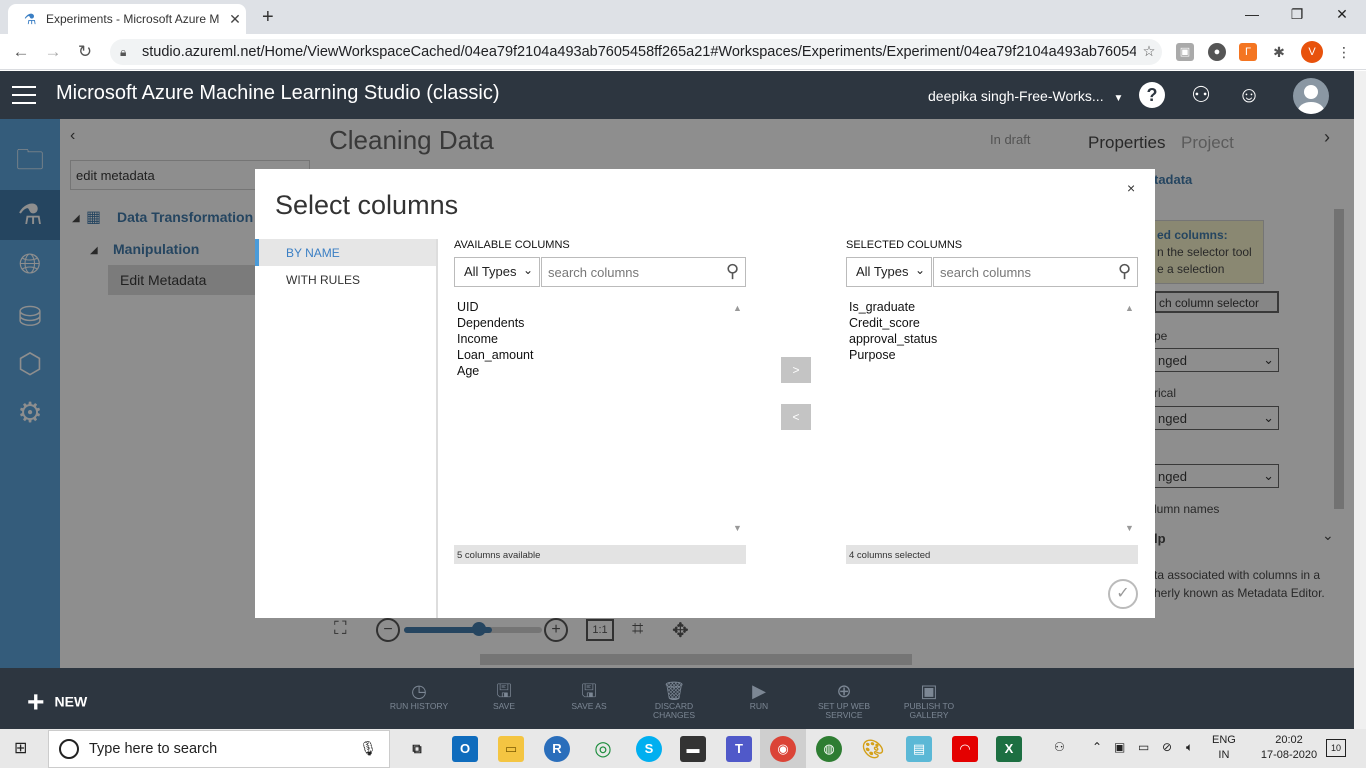 The width and height of the screenshot is (1366, 768). I want to click on list-item: Is_graduate, so click(993, 307).